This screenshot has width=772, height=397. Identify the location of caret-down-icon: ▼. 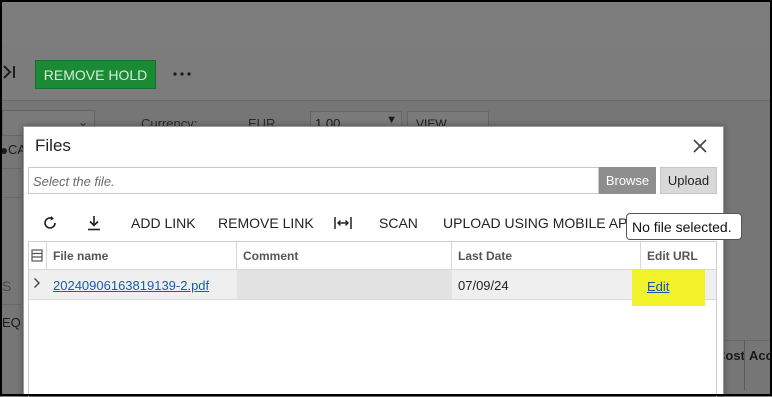
(391, 120).